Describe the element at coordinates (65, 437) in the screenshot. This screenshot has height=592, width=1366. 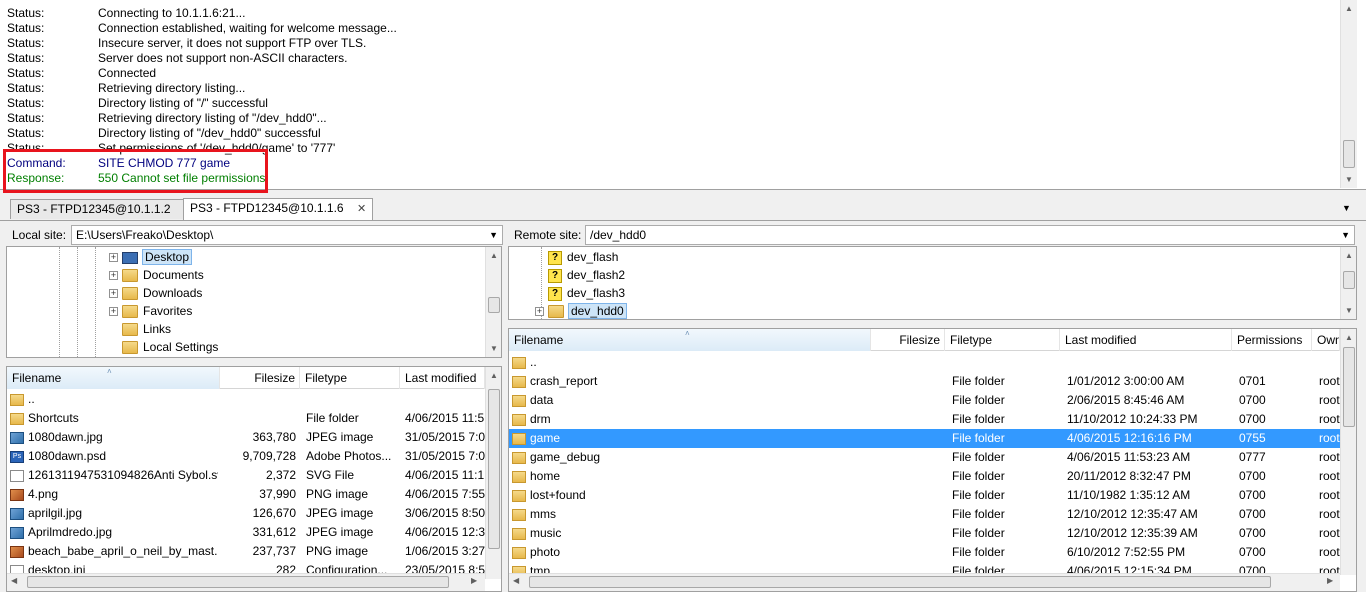
I see `file-name: 1080dawn.jpg` at that location.